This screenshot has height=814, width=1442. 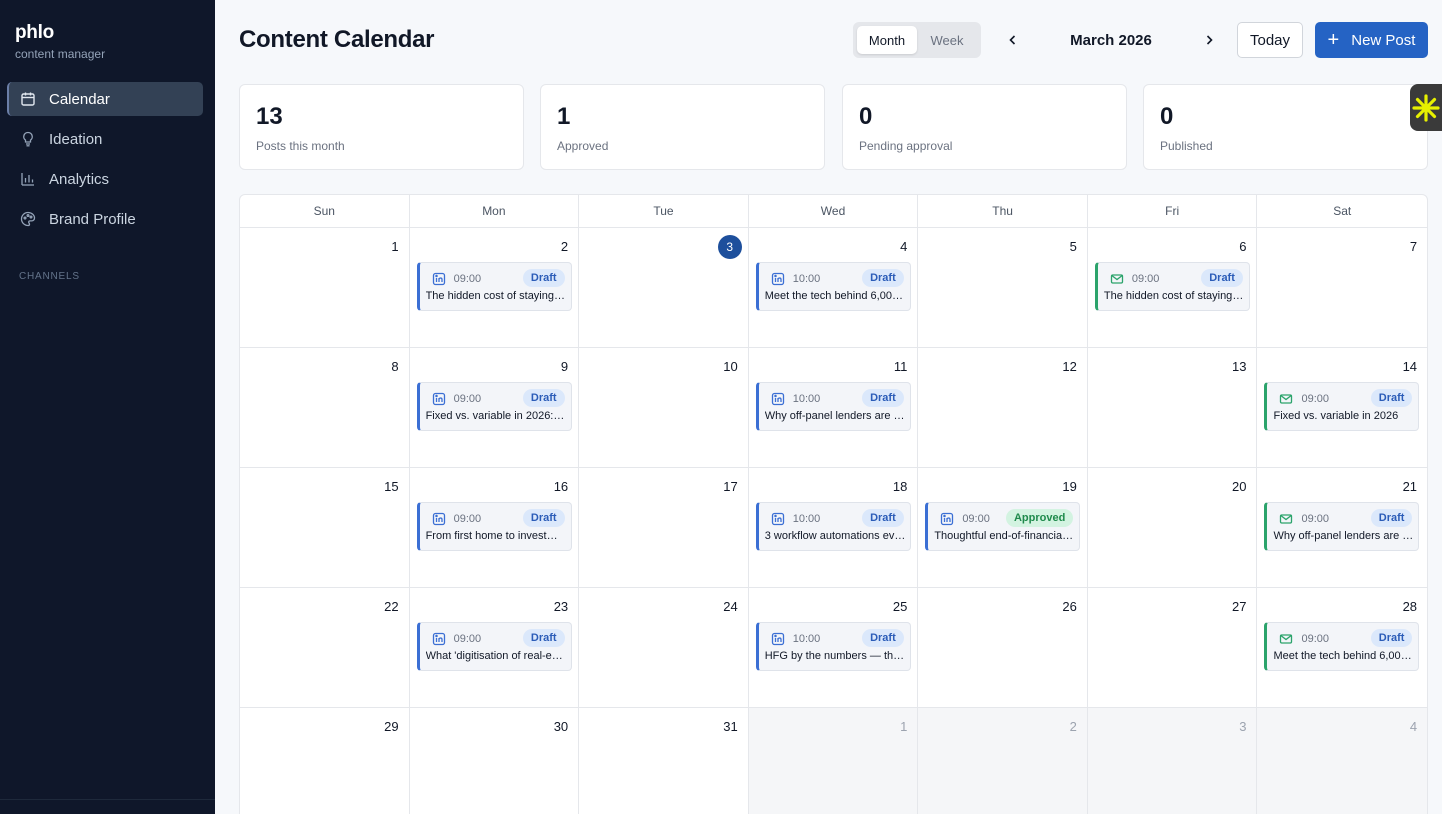 I want to click on stat-value: 13, so click(x=269, y=116).